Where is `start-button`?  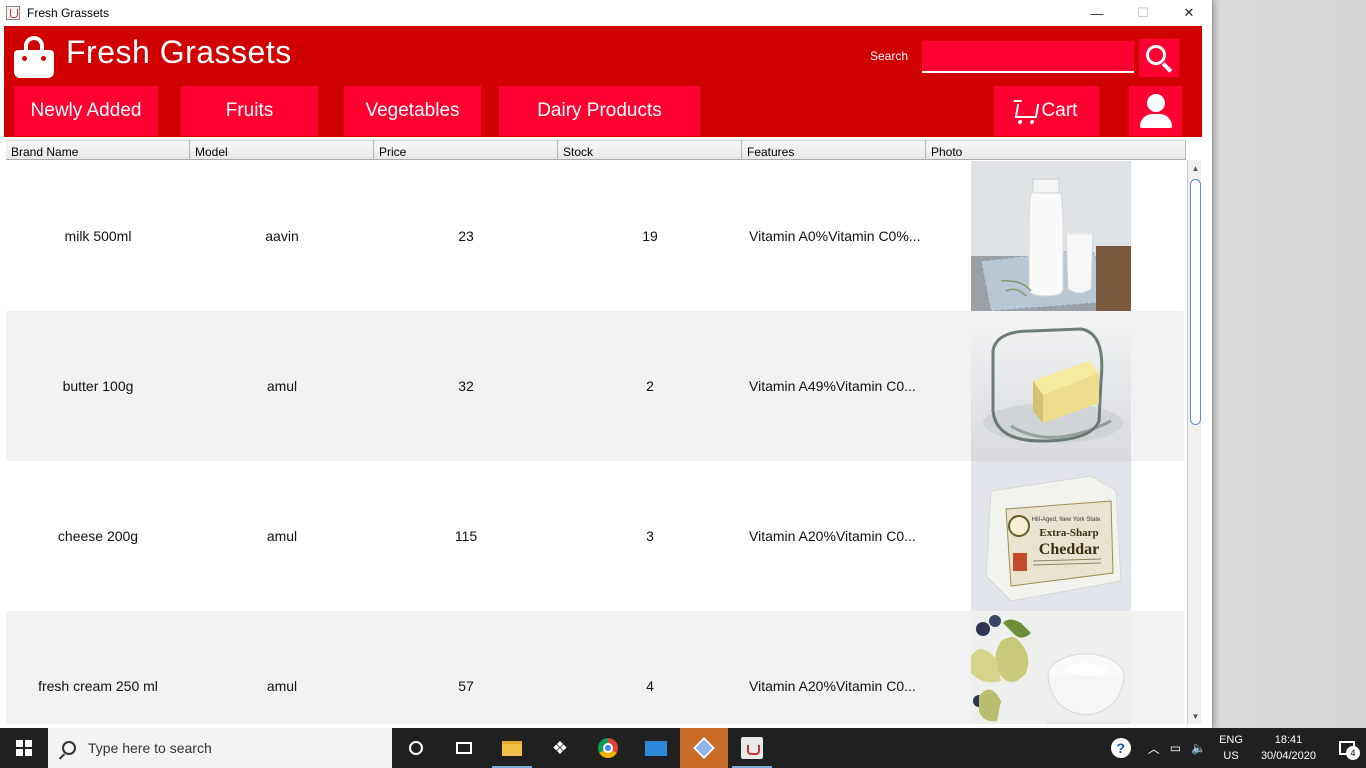 start-button is located at coordinates (24, 748).